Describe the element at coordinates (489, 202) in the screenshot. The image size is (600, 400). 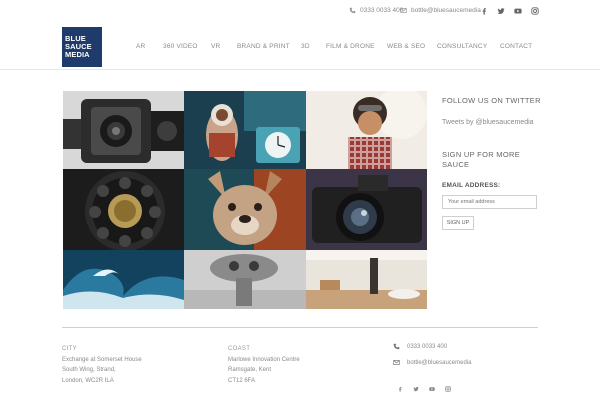
I see `email-input` at that location.